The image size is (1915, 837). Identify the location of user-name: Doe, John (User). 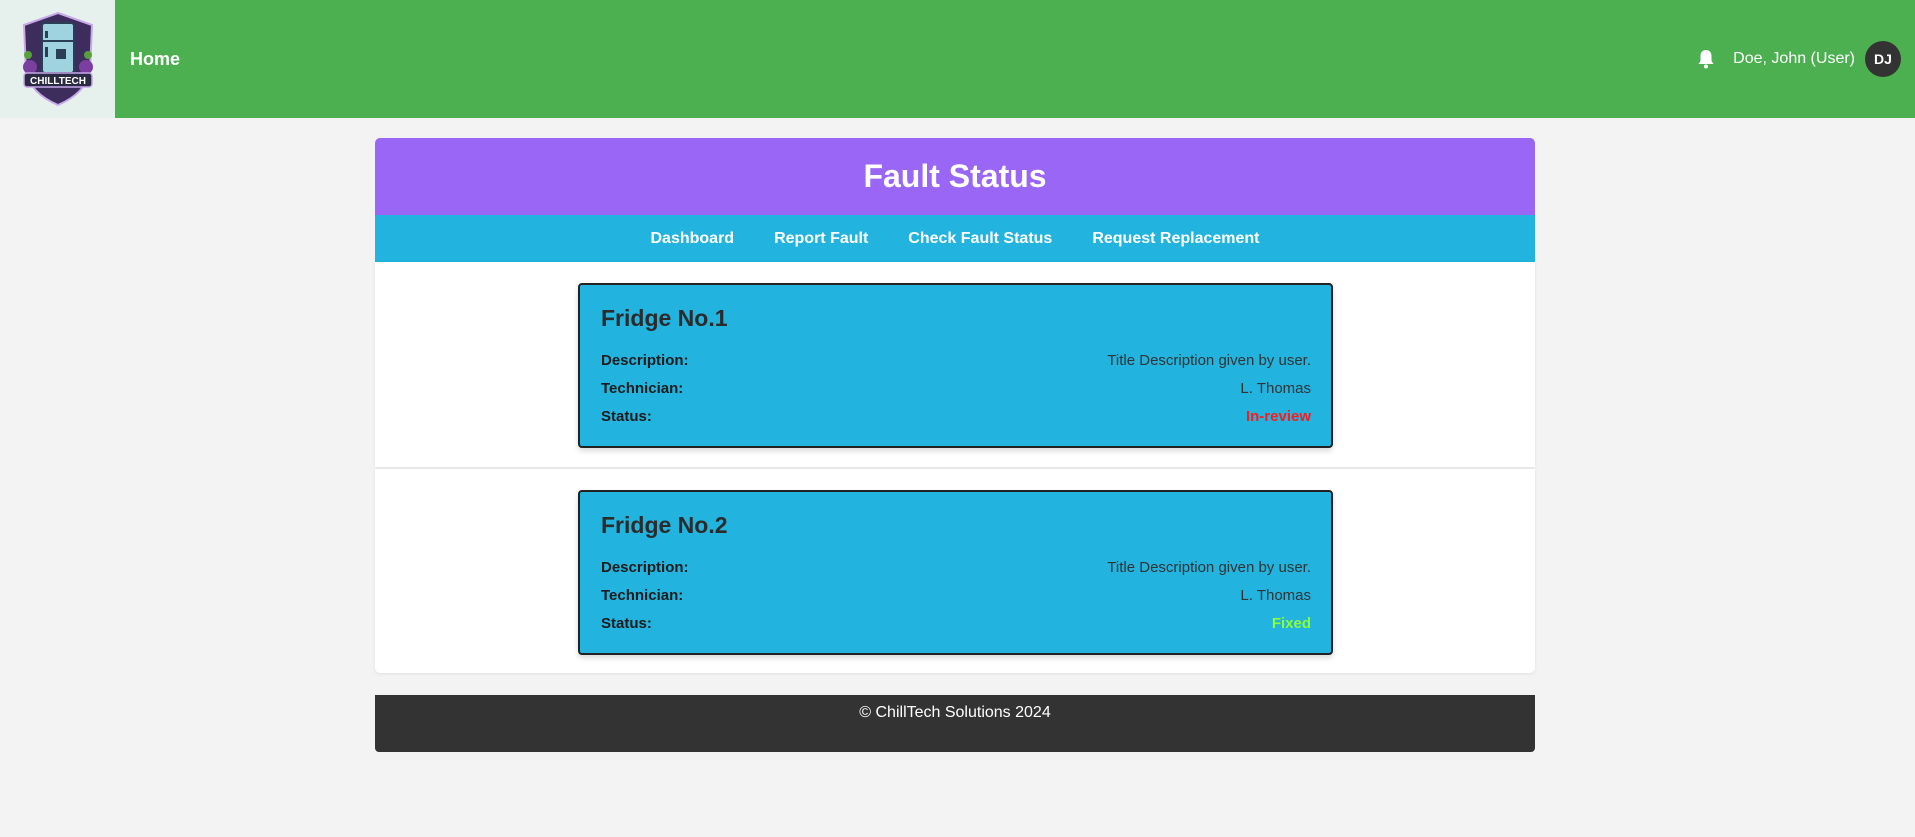
(1794, 59).